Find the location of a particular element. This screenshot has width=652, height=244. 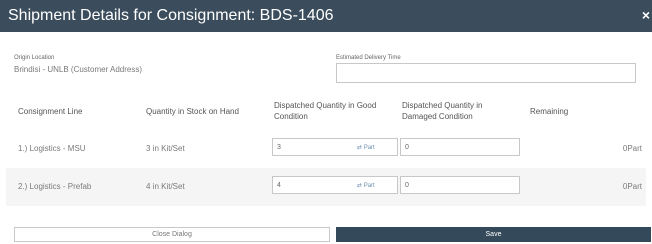

delivery-time-input is located at coordinates (486, 73).